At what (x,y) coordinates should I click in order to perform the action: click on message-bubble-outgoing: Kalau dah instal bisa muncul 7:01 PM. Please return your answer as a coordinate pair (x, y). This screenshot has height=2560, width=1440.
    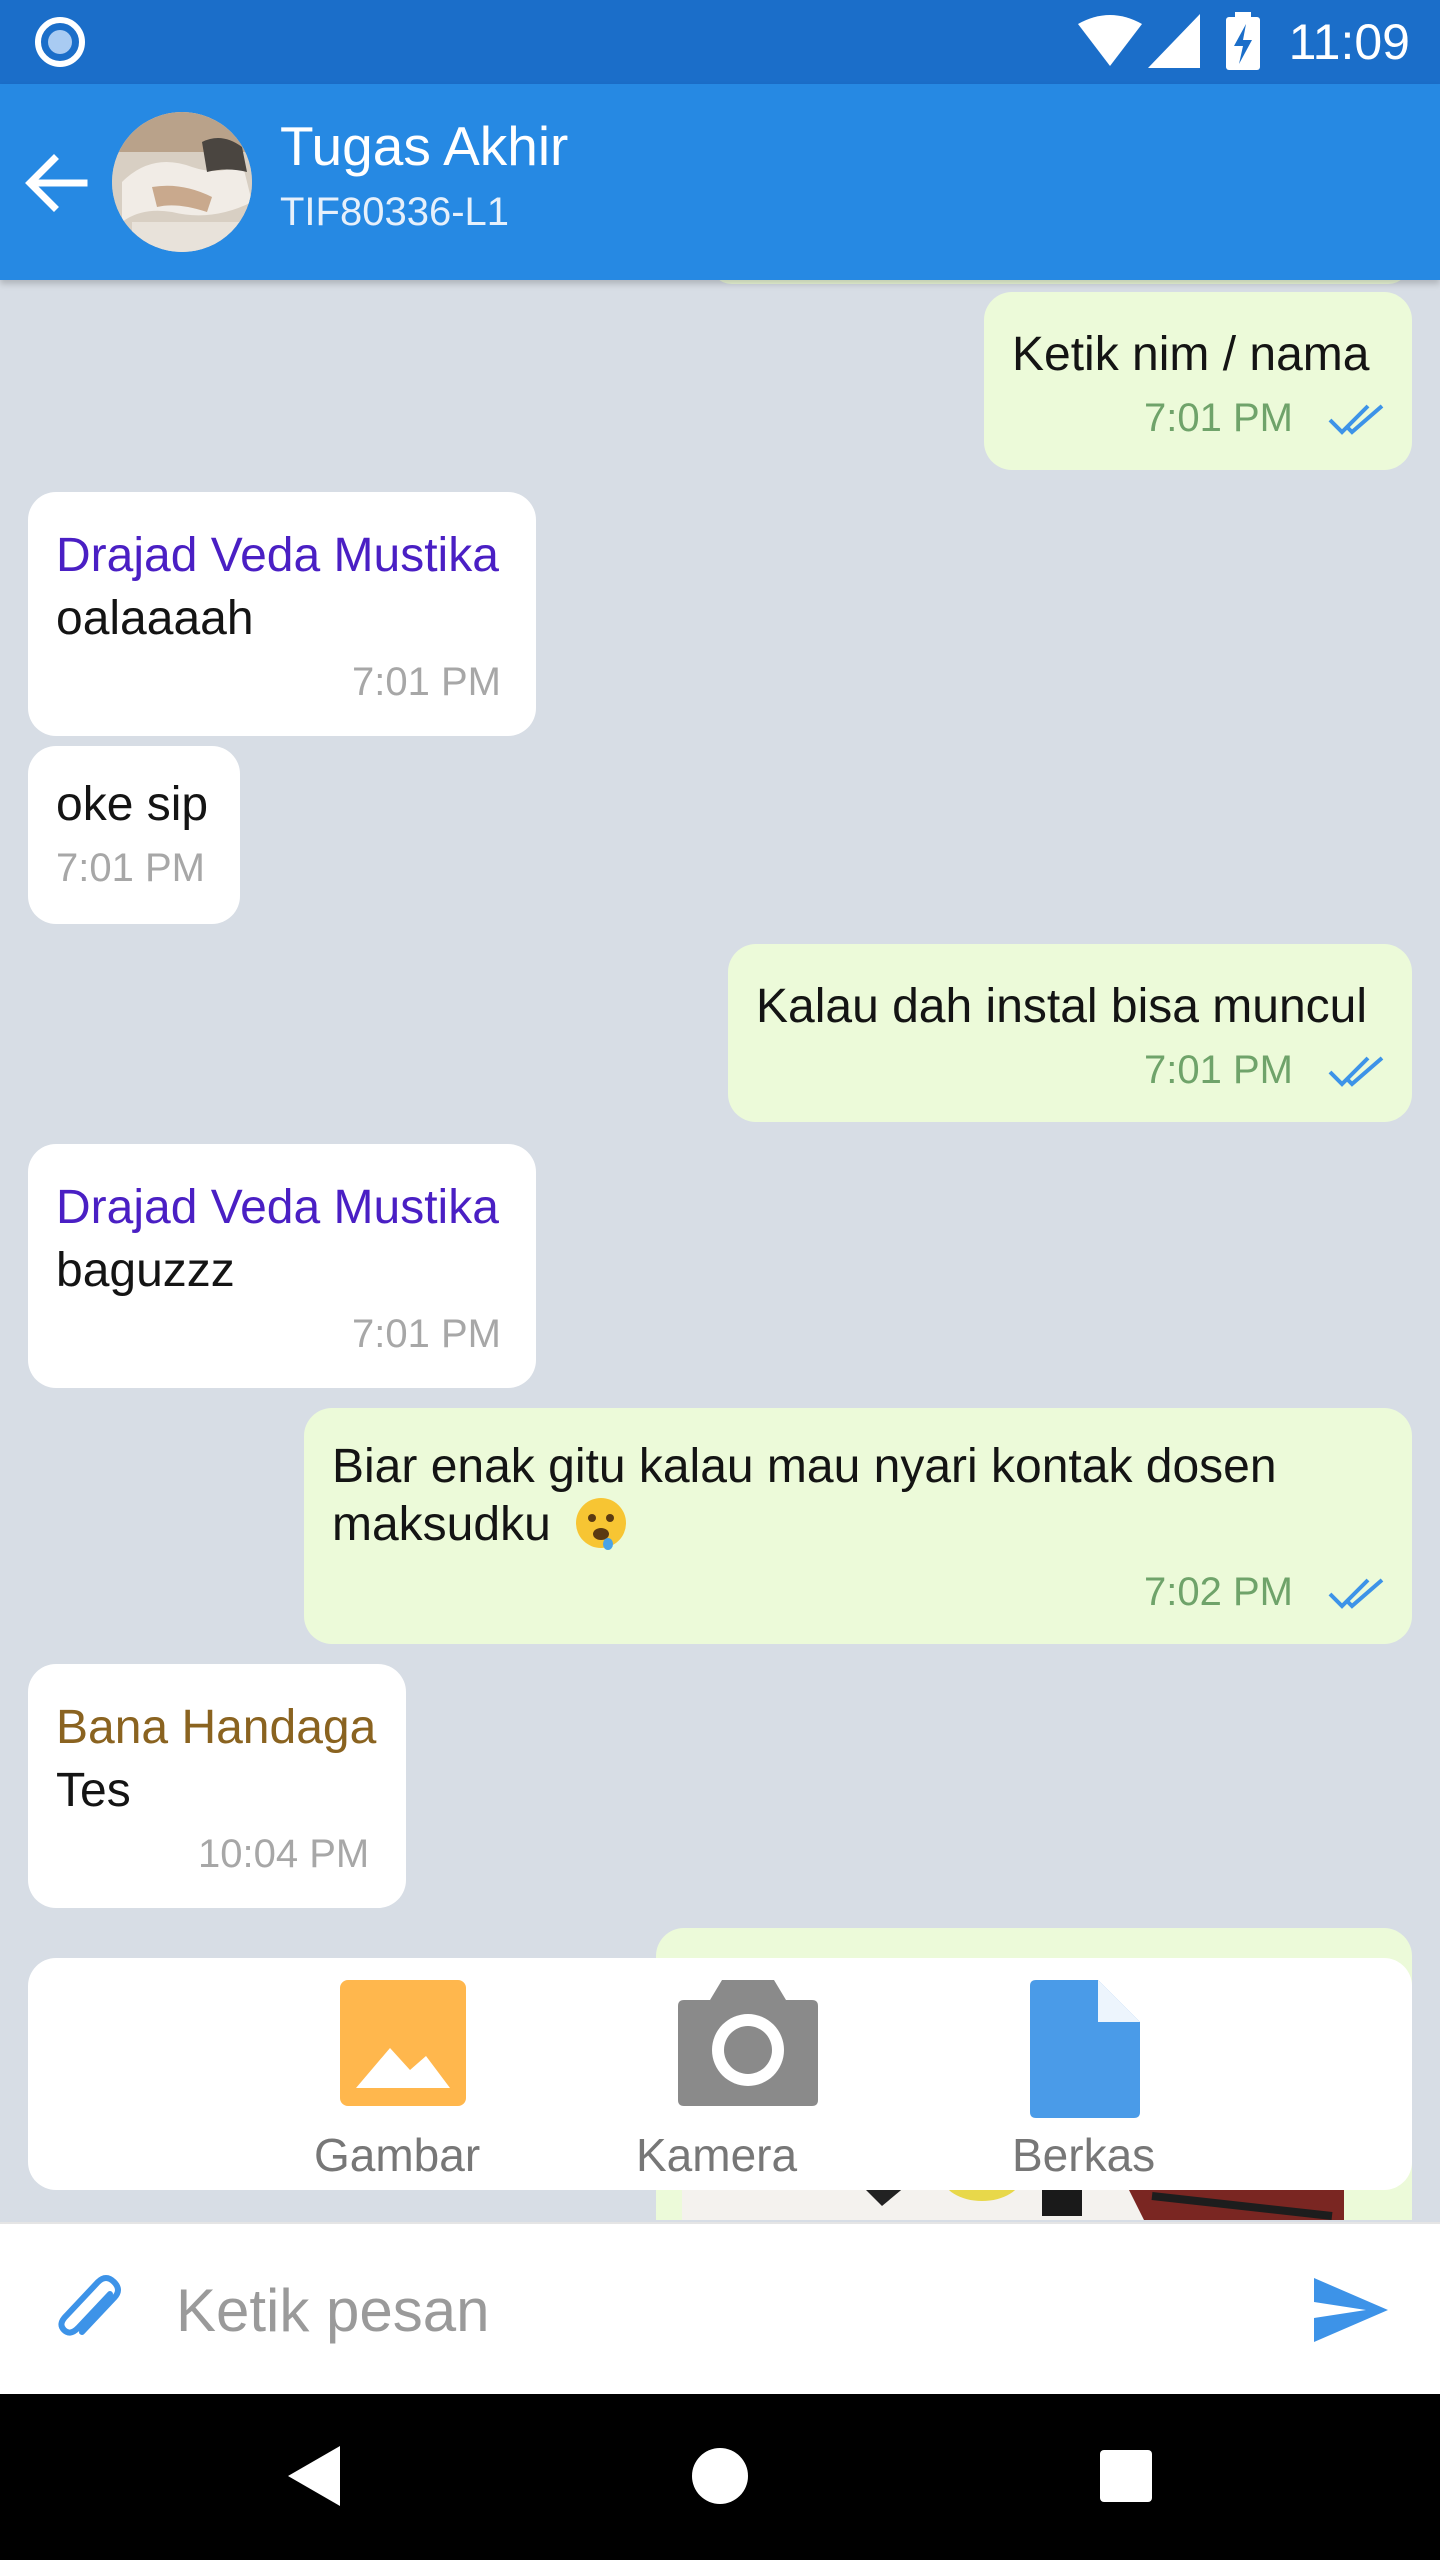
    Looking at the image, I should click on (1070, 1033).